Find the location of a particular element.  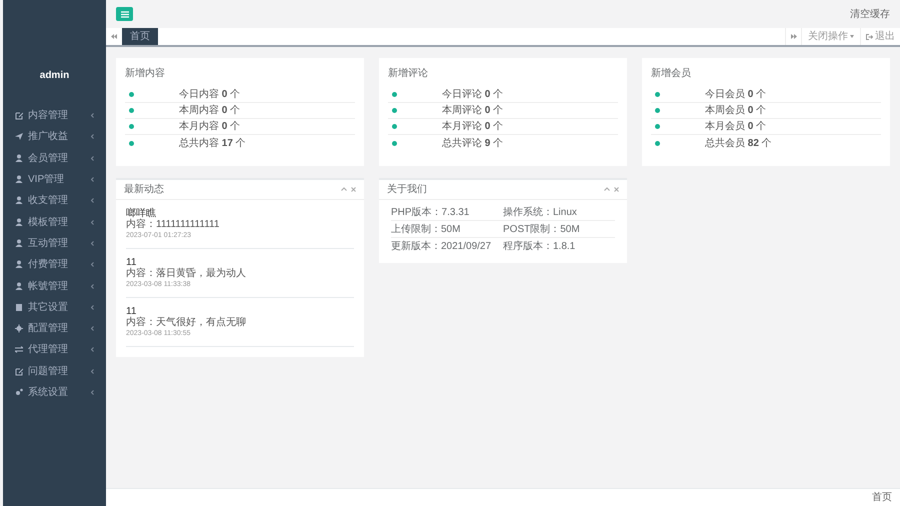

sidebar-item: 会员管理 is located at coordinates (54, 158).